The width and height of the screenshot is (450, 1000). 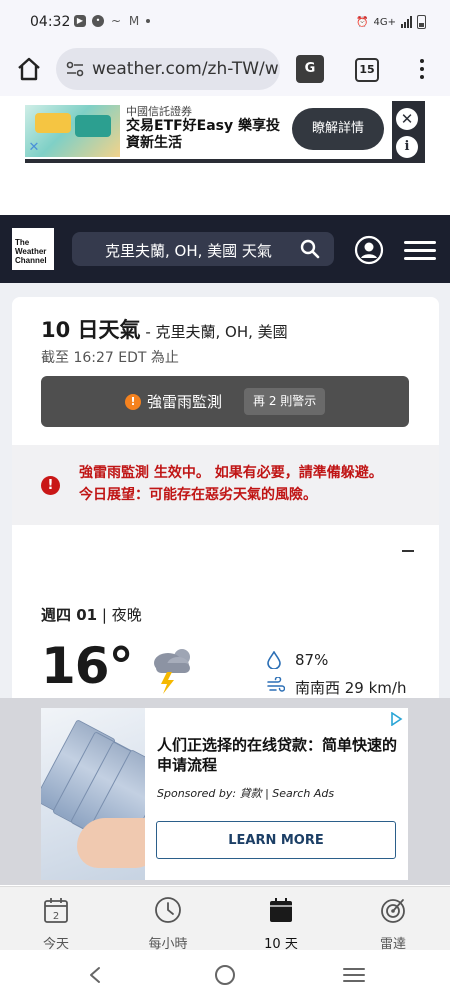 What do you see at coordinates (119, 615) in the screenshot?
I see `day-period: | 夜晚` at bounding box center [119, 615].